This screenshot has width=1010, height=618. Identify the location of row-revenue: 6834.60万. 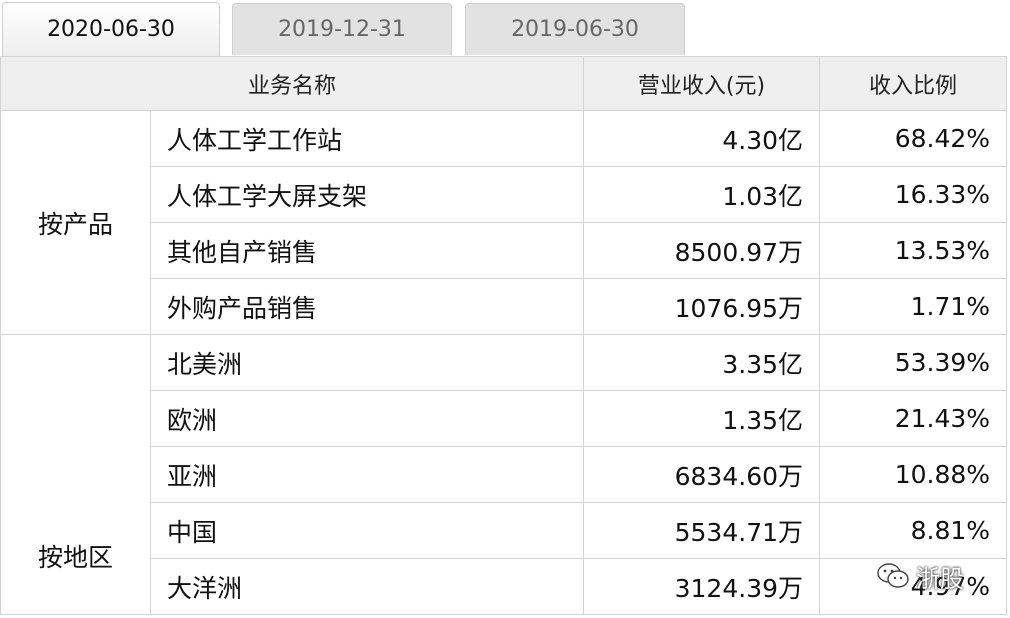
(702, 474).